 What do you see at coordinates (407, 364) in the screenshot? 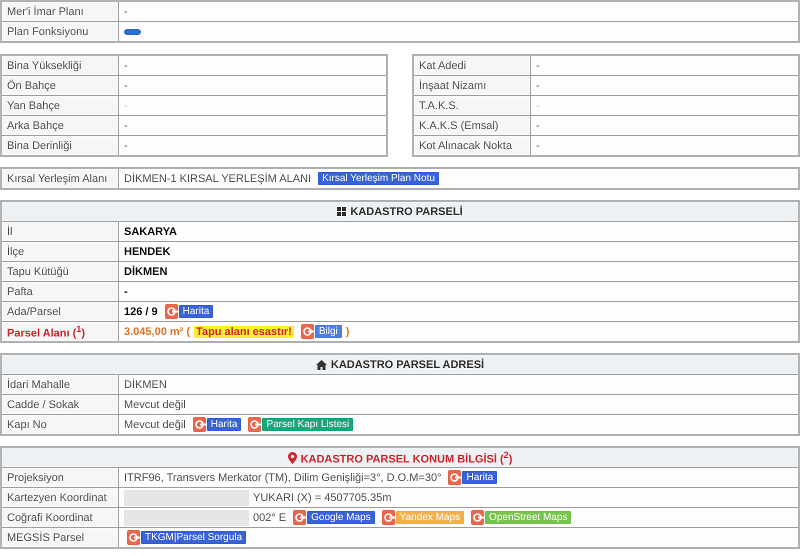
I see `section-heading: KADASTRO PARSEL ADRESİ` at bounding box center [407, 364].